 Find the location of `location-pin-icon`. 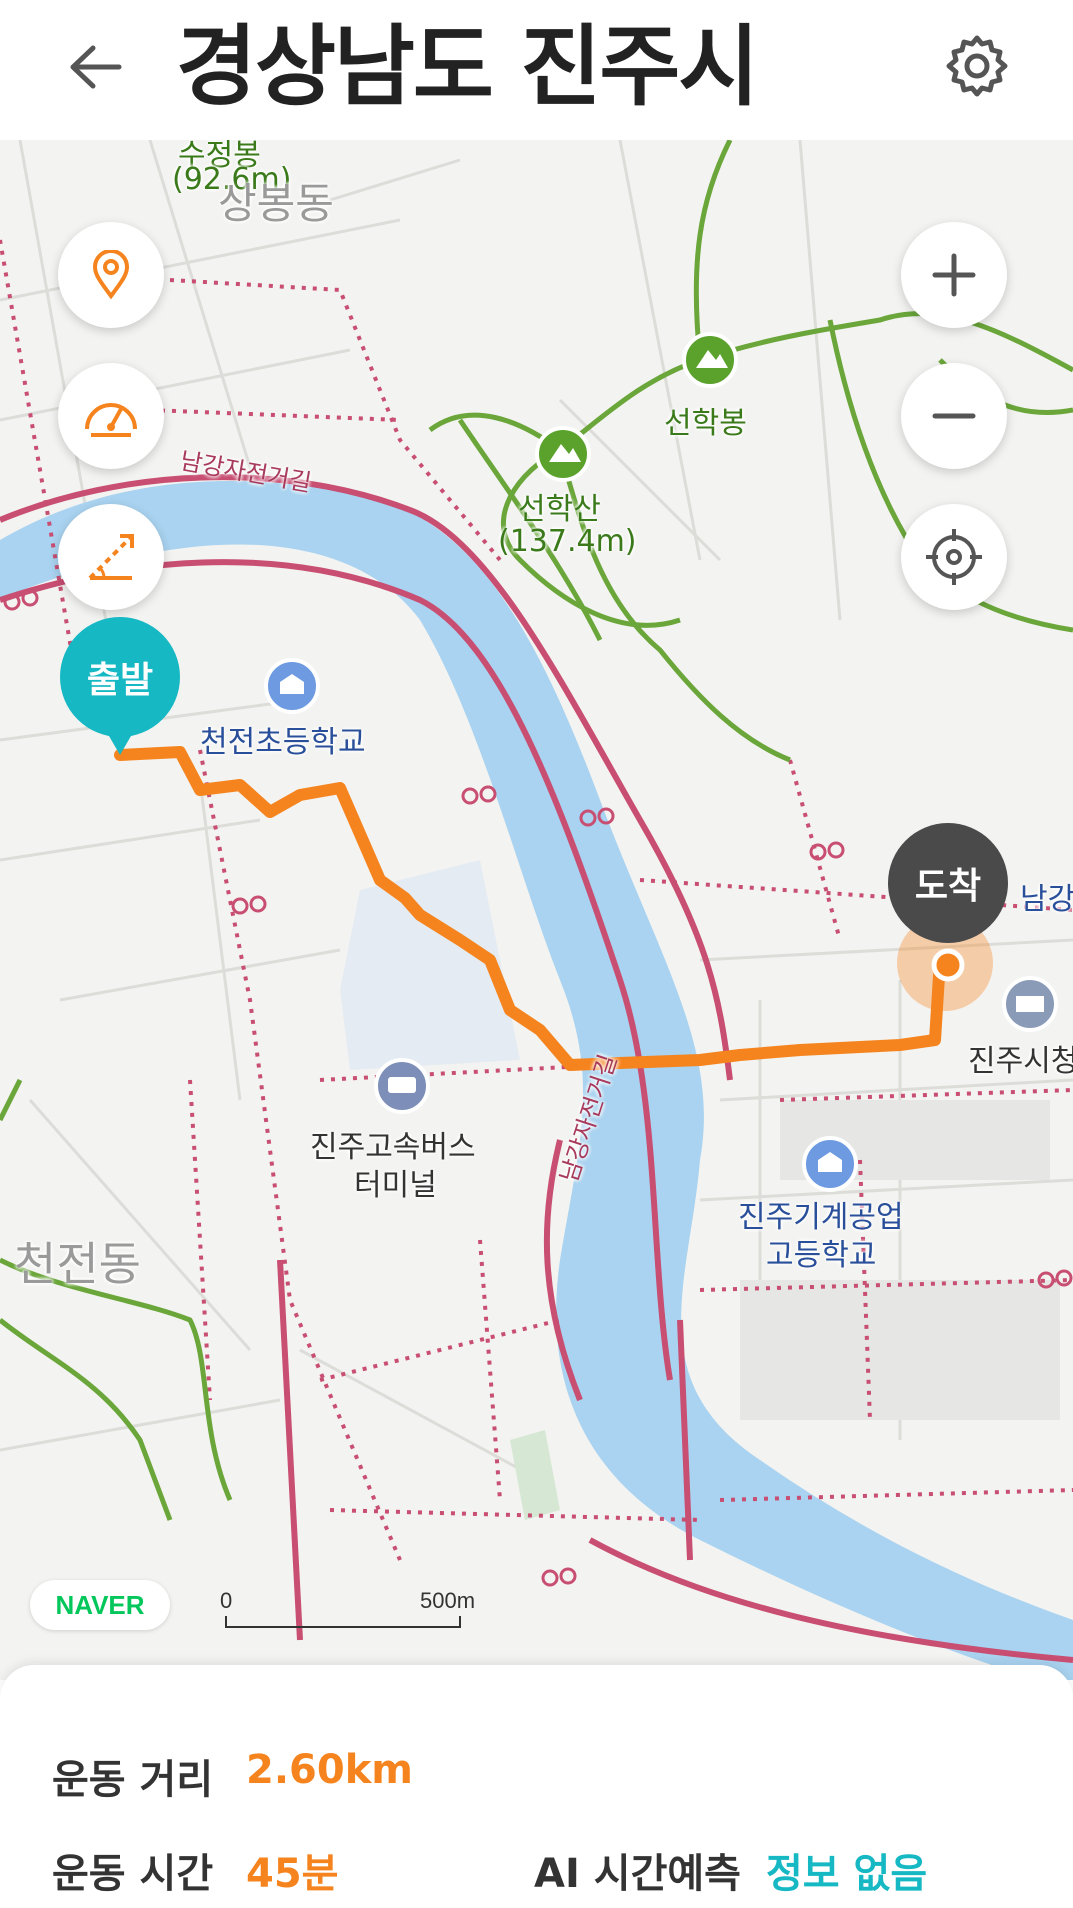

location-pin-icon is located at coordinates (111, 275).